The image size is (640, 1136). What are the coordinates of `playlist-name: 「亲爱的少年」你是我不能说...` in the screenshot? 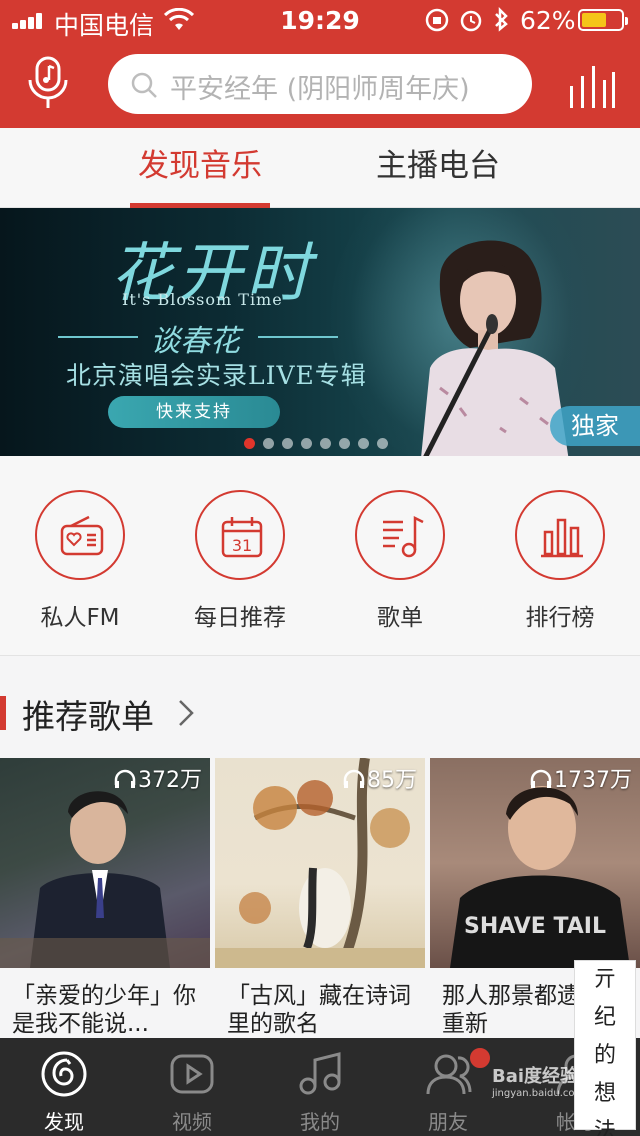 It's located at (104, 1010).